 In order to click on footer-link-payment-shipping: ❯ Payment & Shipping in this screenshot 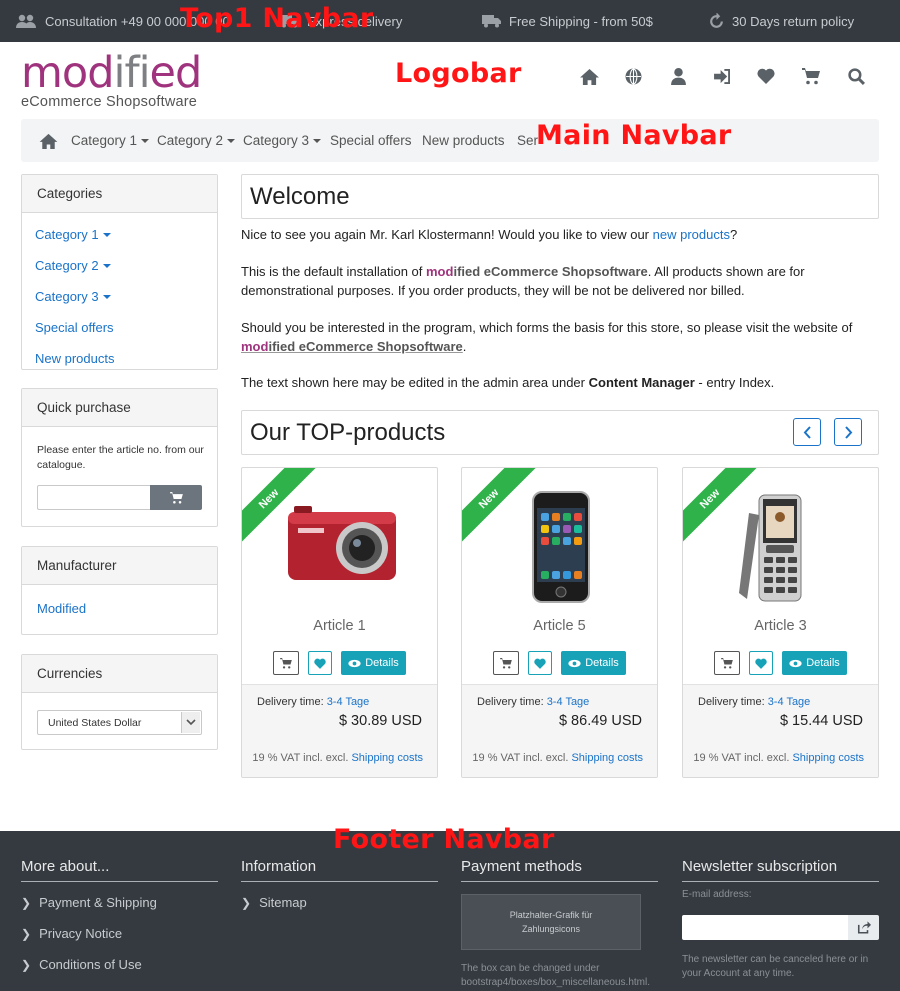, I will do `click(89, 902)`.